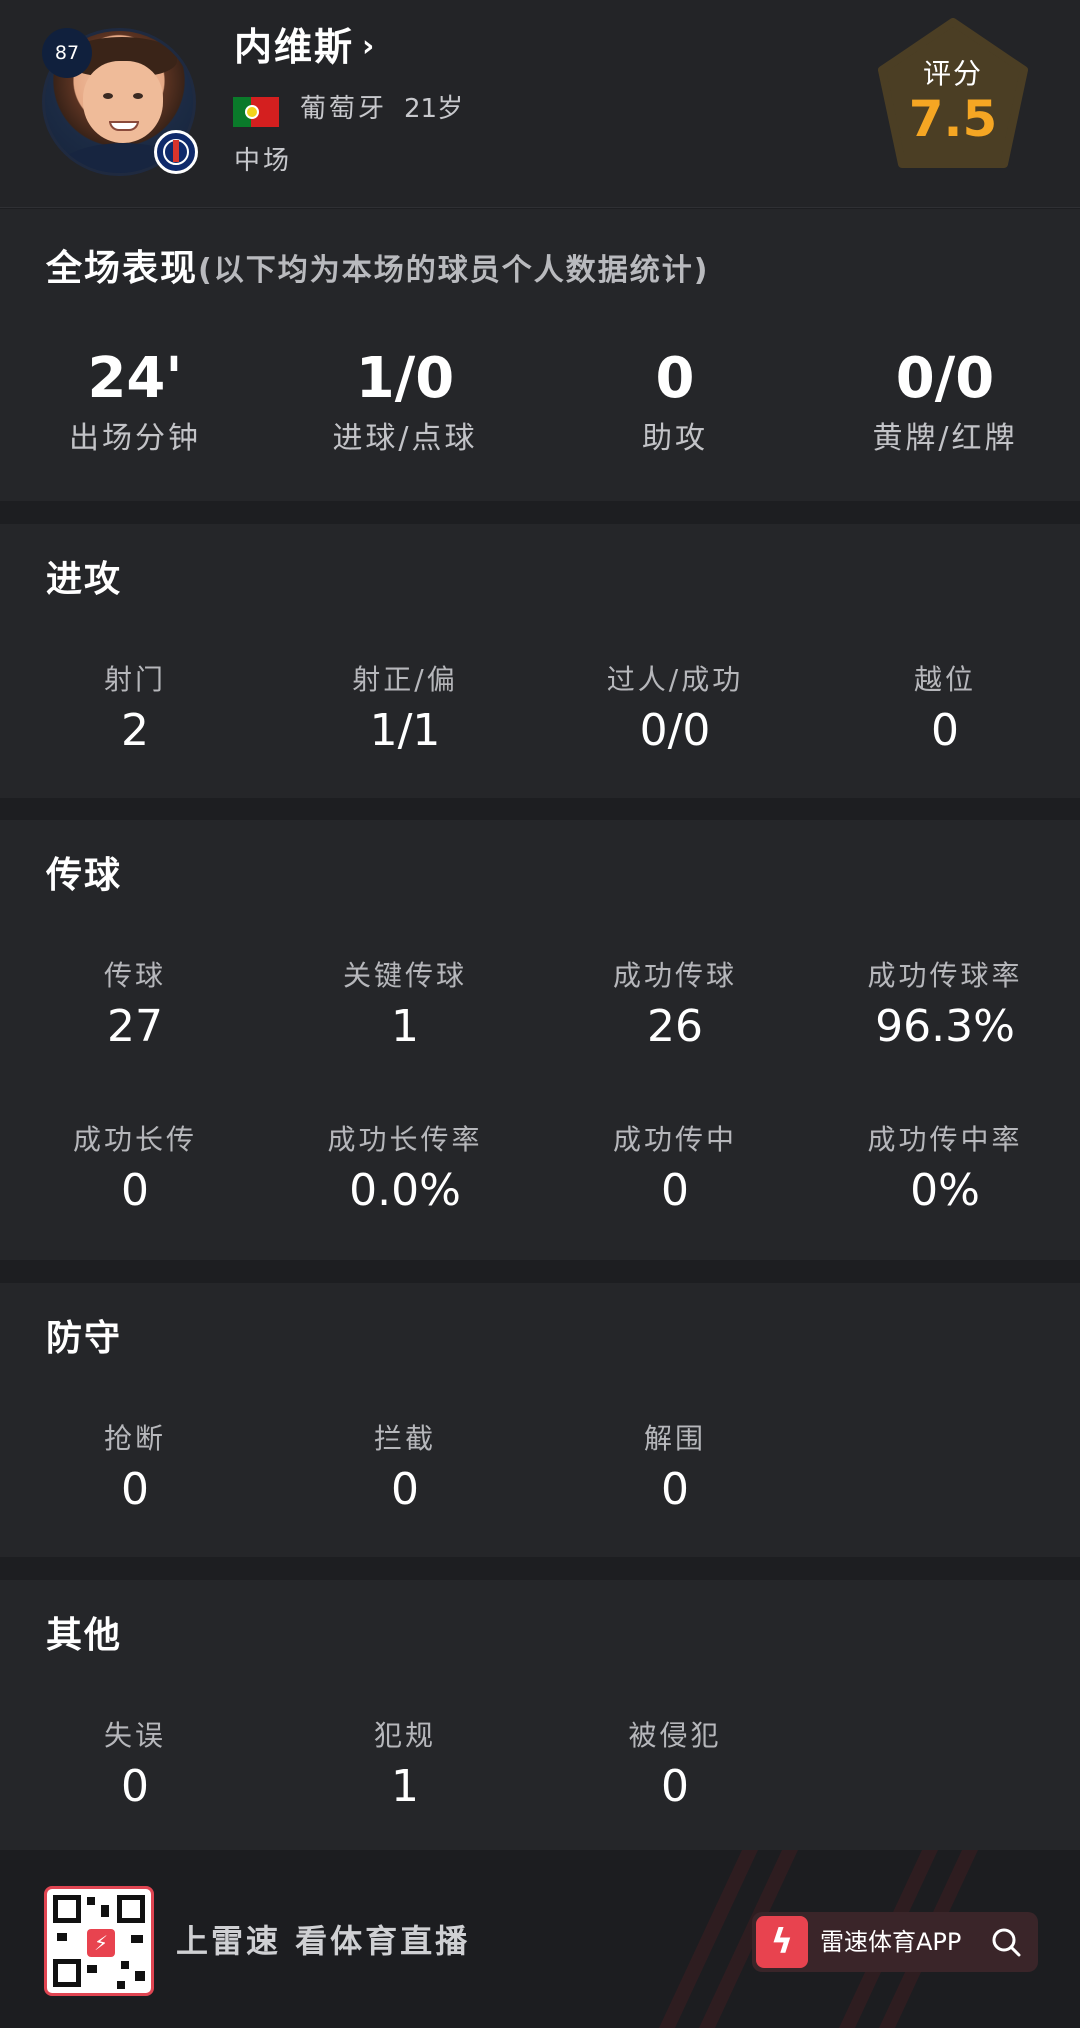 Image resolution: width=1080 pixels, height=2028 pixels. I want to click on promo-footer: ⚡ 上雷速 看体育直播 ϟ 雷速体育APP, so click(540, 1939).